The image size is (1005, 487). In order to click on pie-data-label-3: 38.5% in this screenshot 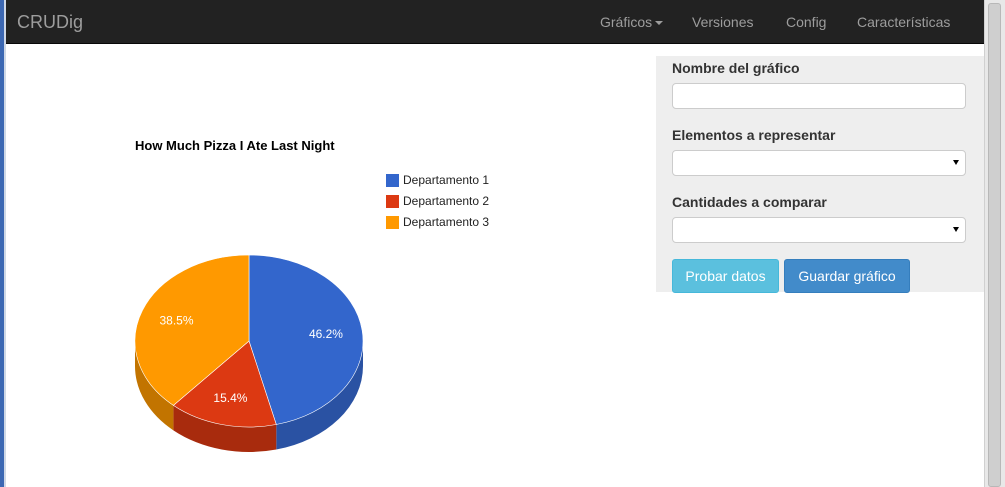, I will do `click(177, 320)`.